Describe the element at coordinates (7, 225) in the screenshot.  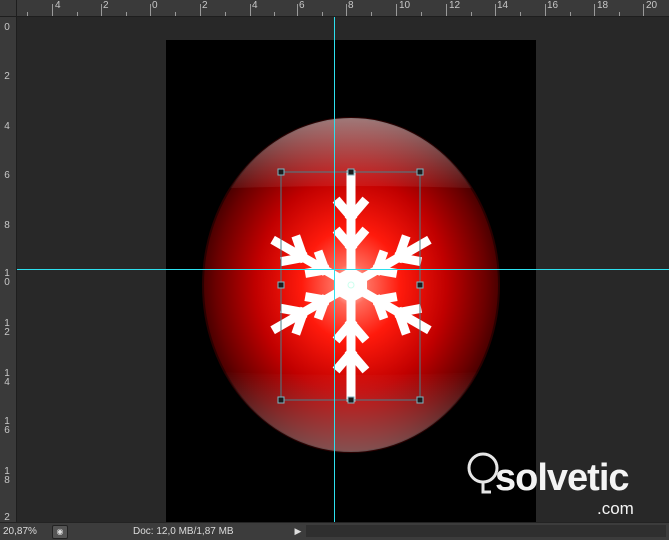
I see `ruler-left-tick: 8` at that location.